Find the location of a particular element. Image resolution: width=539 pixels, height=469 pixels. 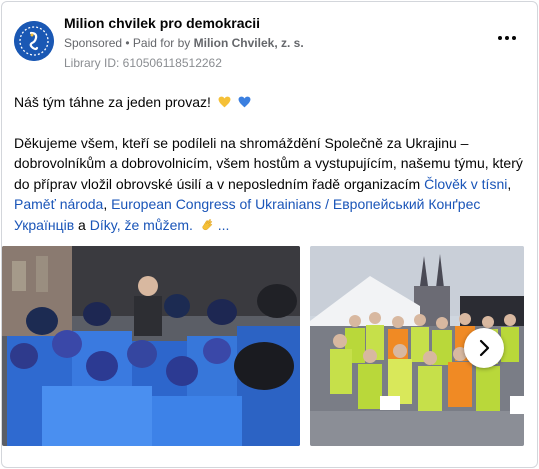

carousel-next-button is located at coordinates (484, 348).